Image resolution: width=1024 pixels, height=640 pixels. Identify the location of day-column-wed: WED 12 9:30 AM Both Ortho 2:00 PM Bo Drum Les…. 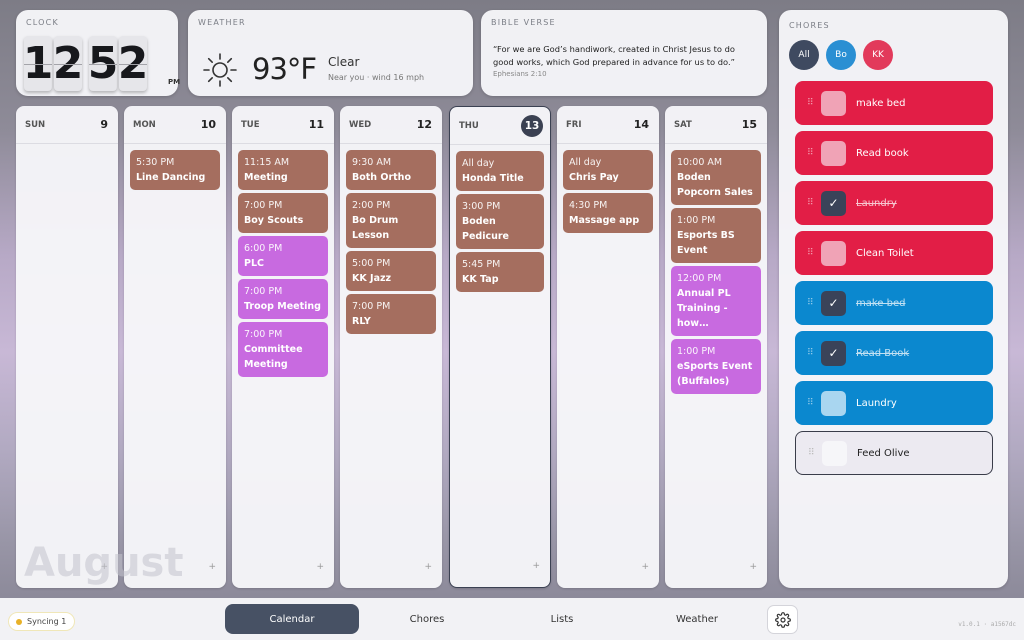
(391, 347).